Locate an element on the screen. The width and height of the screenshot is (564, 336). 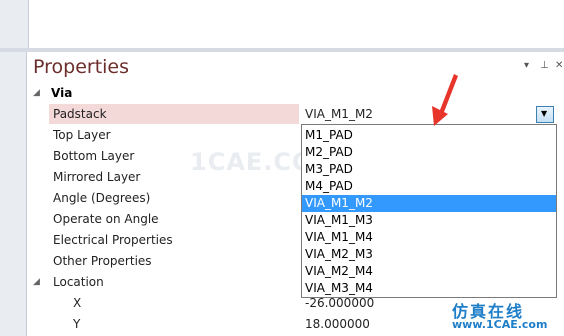
brand-url: www.1CAE.com is located at coordinates (500, 324).